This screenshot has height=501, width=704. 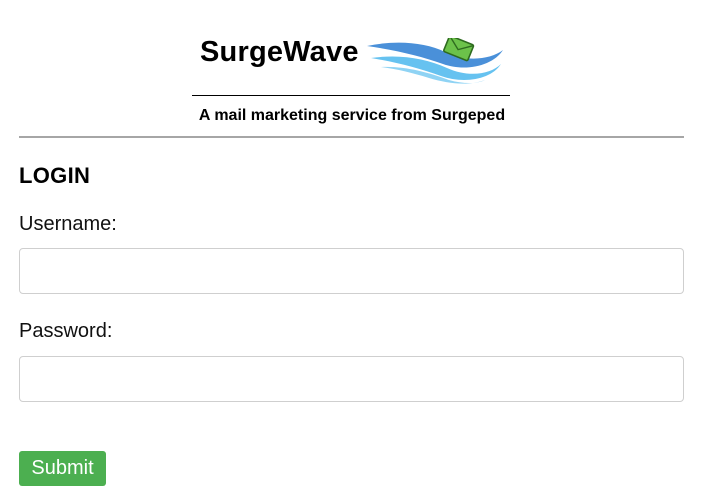 What do you see at coordinates (352, 115) in the screenshot?
I see `tagline: A mail marketing service from Surgeped` at bounding box center [352, 115].